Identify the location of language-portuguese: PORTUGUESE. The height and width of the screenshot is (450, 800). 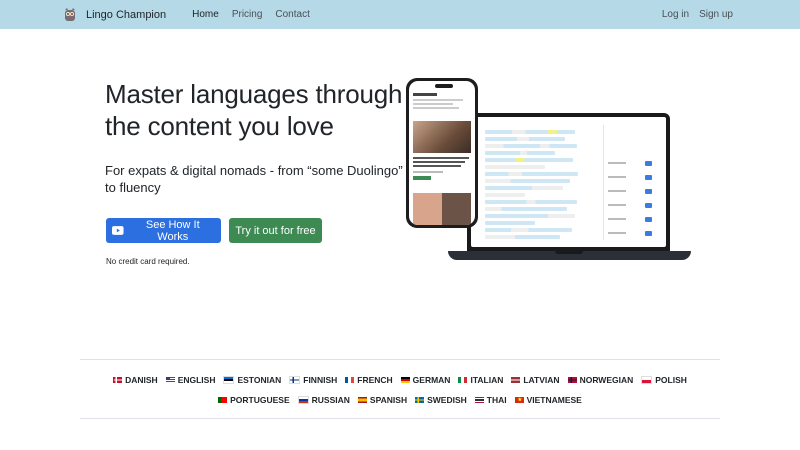
(254, 400).